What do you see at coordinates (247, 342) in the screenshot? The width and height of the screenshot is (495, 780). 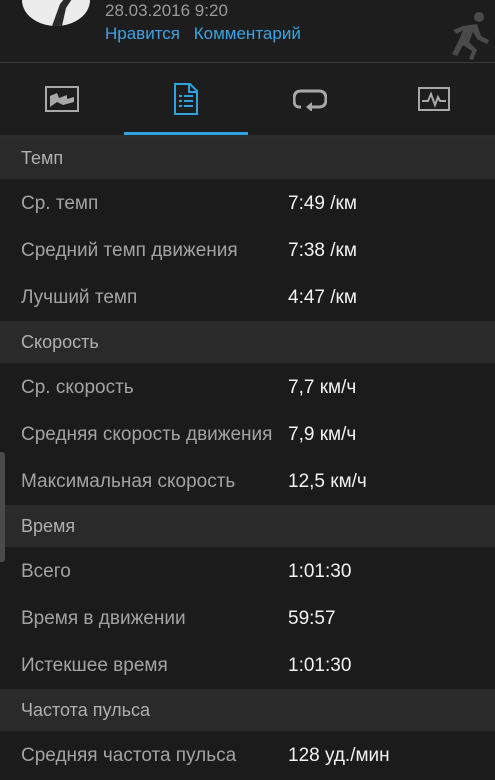 I see `section-header-speed: Скорость` at bounding box center [247, 342].